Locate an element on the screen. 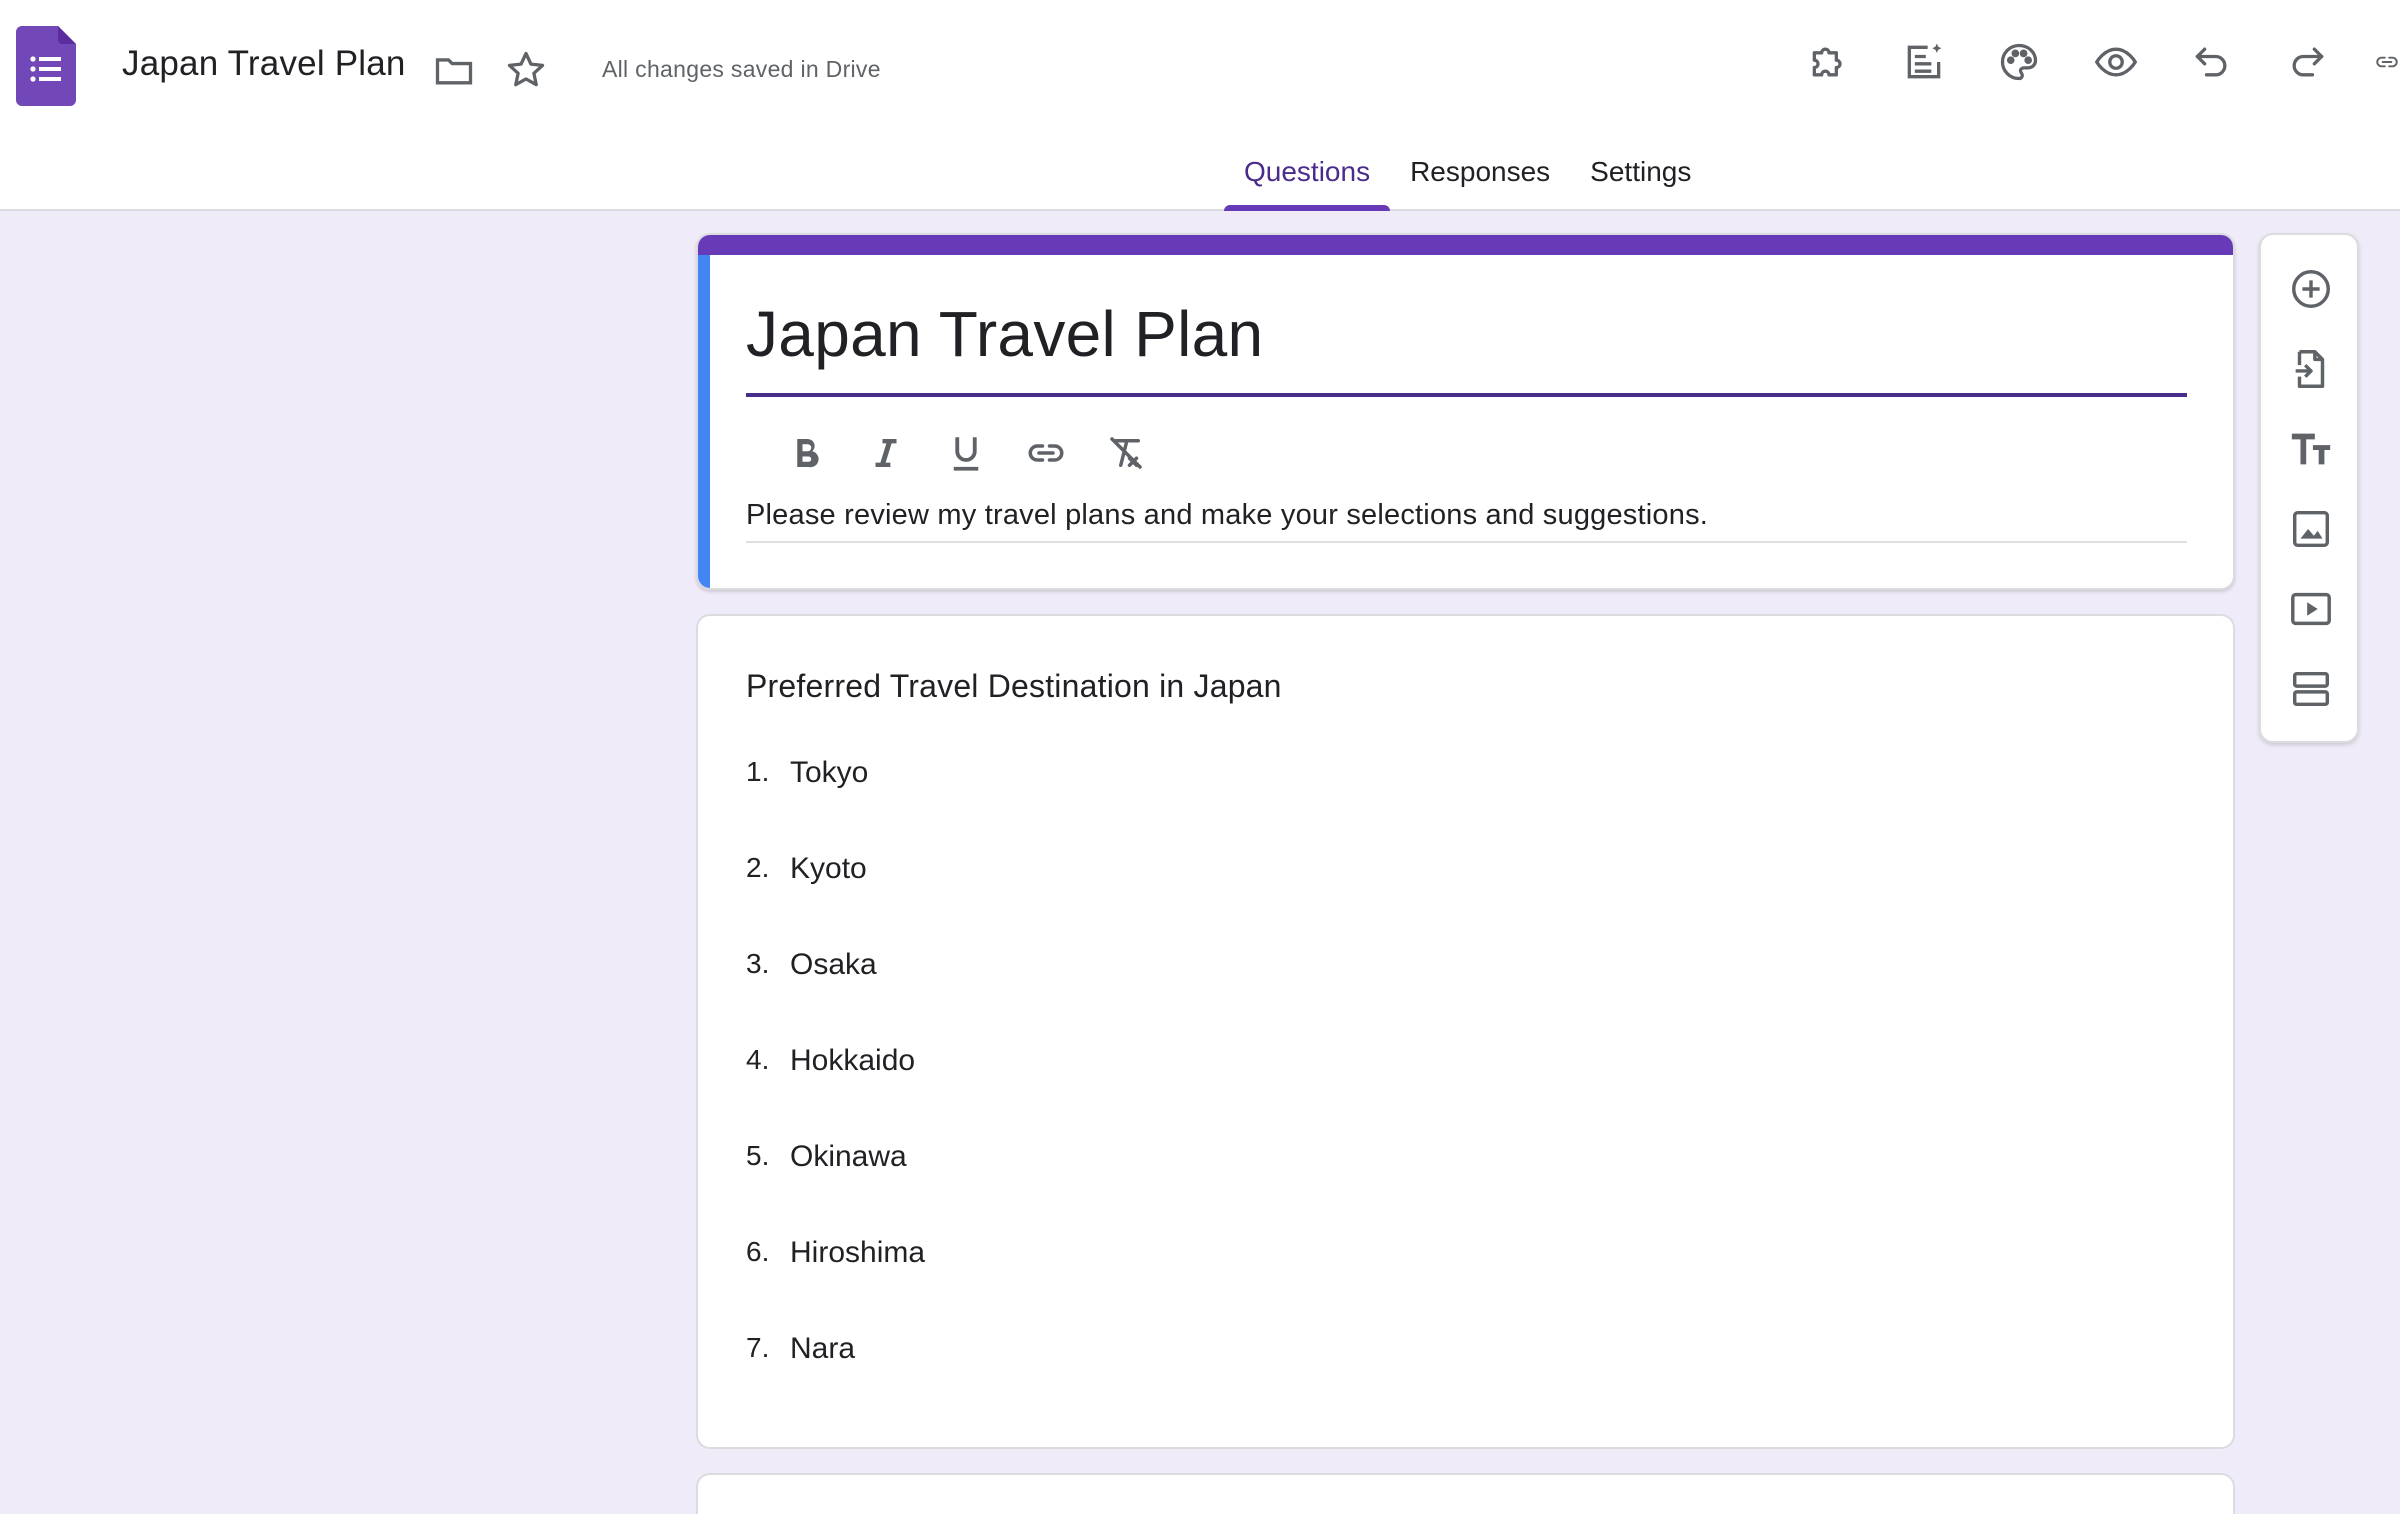 This screenshot has width=2400, height=1514. option-label: Hiroshima is located at coordinates (858, 1252).